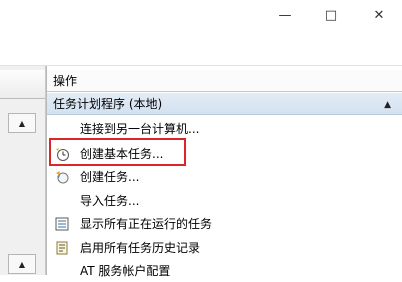  I want to click on action-label: AT 服务帐户配置, so click(125, 271).